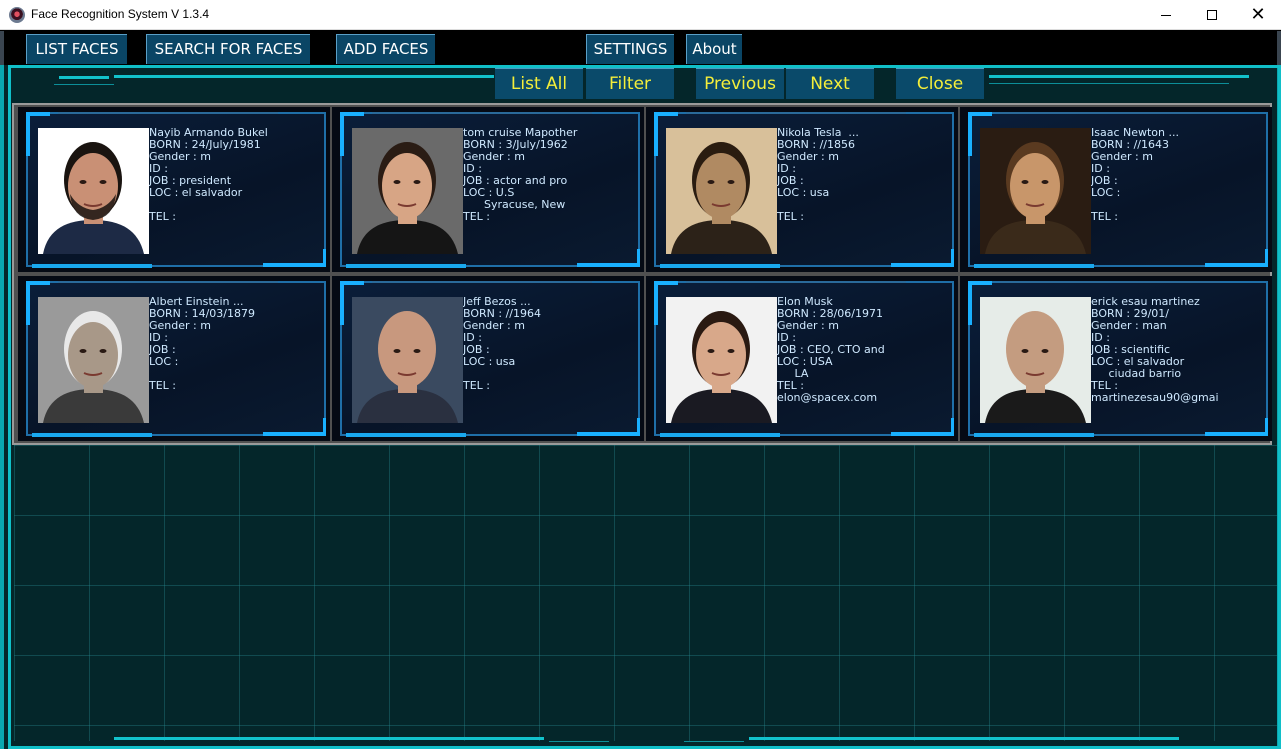 This screenshot has height=749, width=1281. What do you see at coordinates (190, 181) in the screenshot?
I see `info-line: JOB : president` at bounding box center [190, 181].